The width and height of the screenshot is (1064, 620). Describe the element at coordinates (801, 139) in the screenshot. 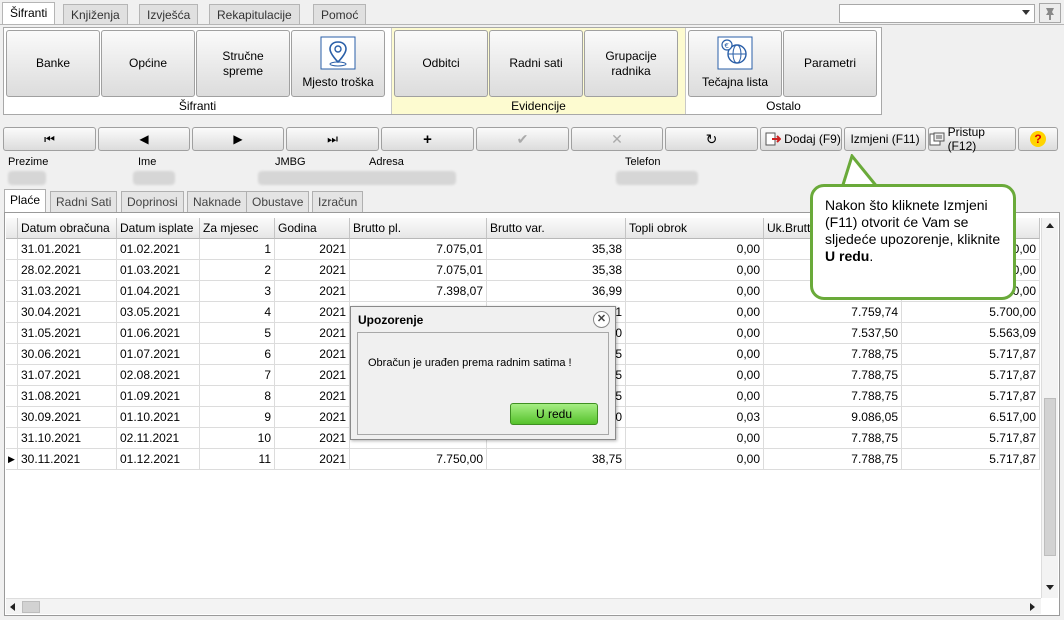

I see `dodaj-button: Dodaj (F9)` at that location.